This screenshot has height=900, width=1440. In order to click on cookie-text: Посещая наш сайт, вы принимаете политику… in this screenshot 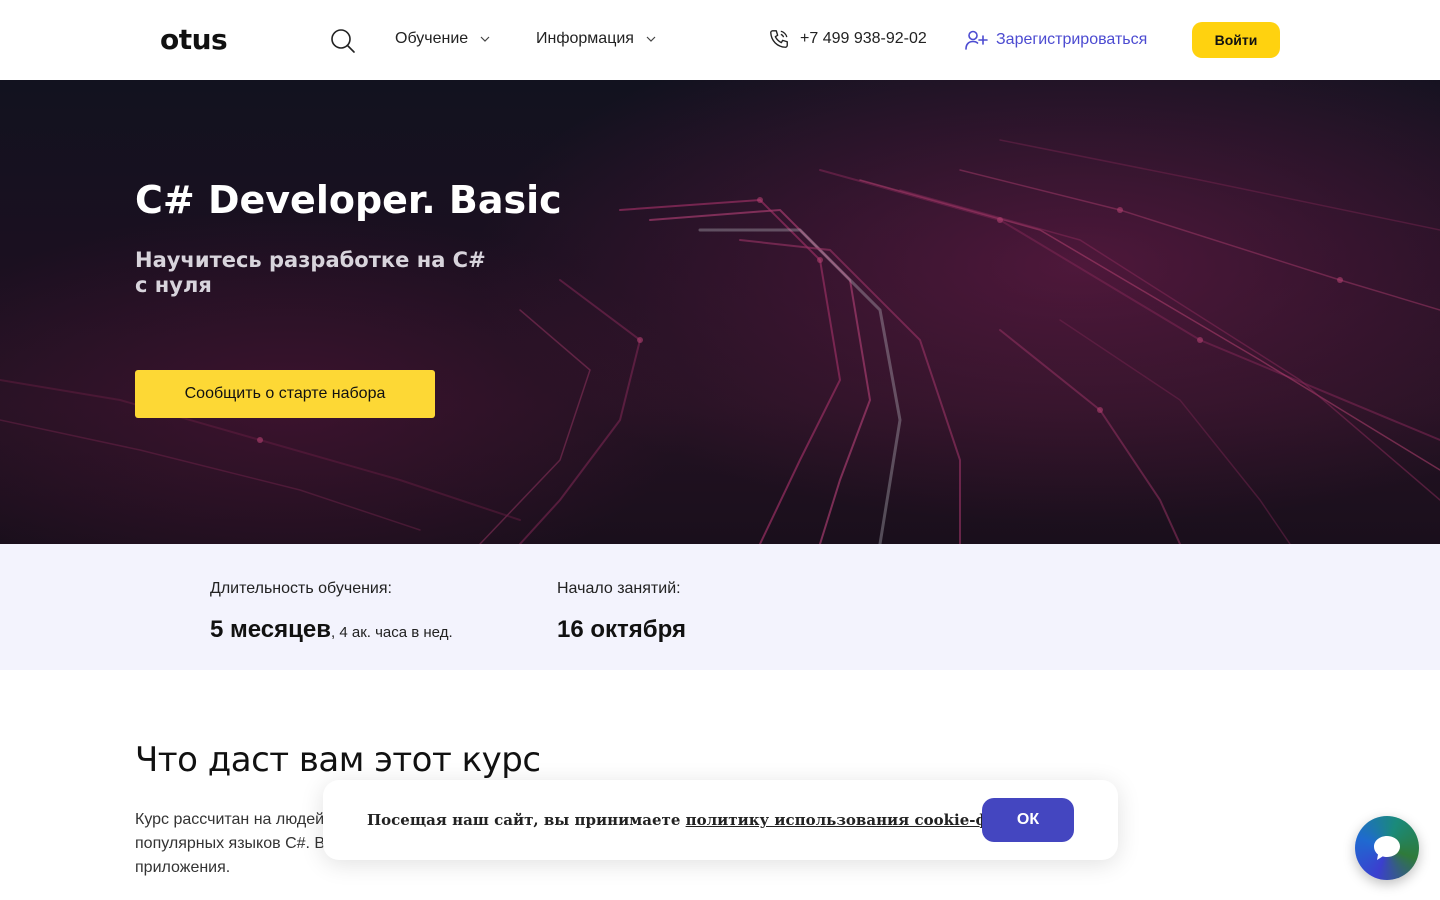, I will do `click(704, 820)`.